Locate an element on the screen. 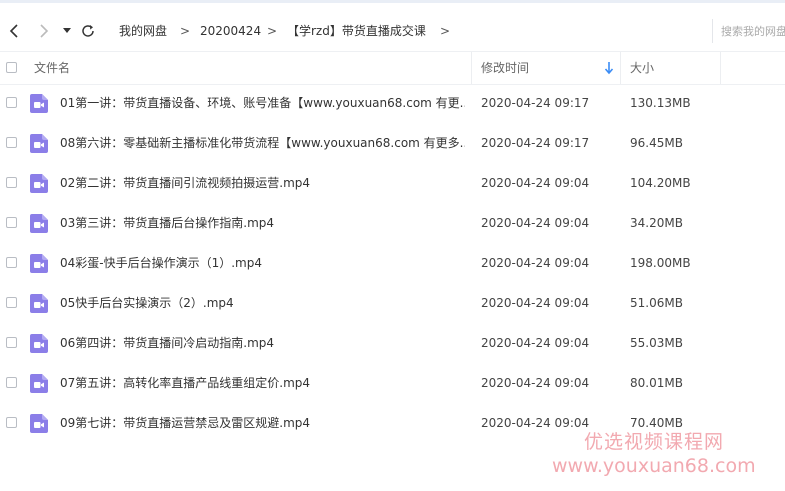 The image size is (785, 491). watermark-url: www.youxuan68.com is located at coordinates (654, 466).